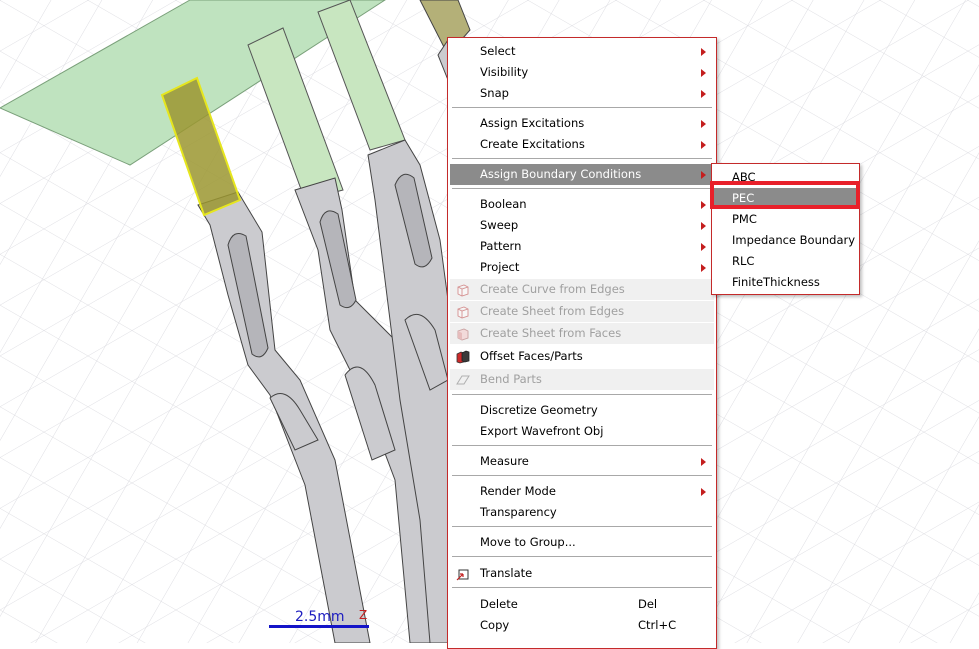 Image resolution: width=979 pixels, height=649 pixels. I want to click on submenu-item-label: Impedance Boundary, so click(794, 240).